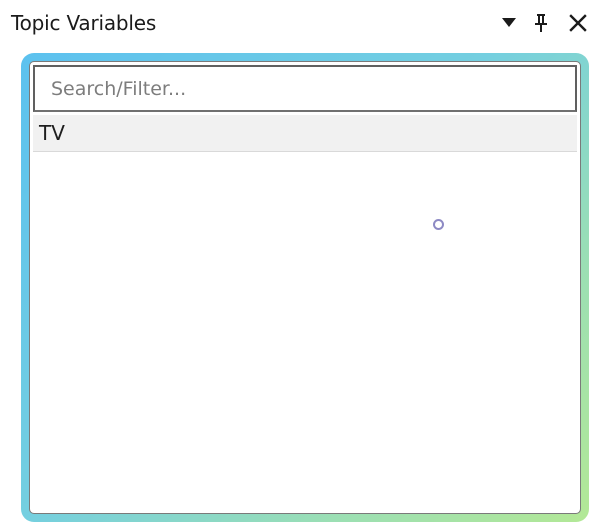  Describe the element at coordinates (52, 133) in the screenshot. I see `list-item-label: TV` at that location.